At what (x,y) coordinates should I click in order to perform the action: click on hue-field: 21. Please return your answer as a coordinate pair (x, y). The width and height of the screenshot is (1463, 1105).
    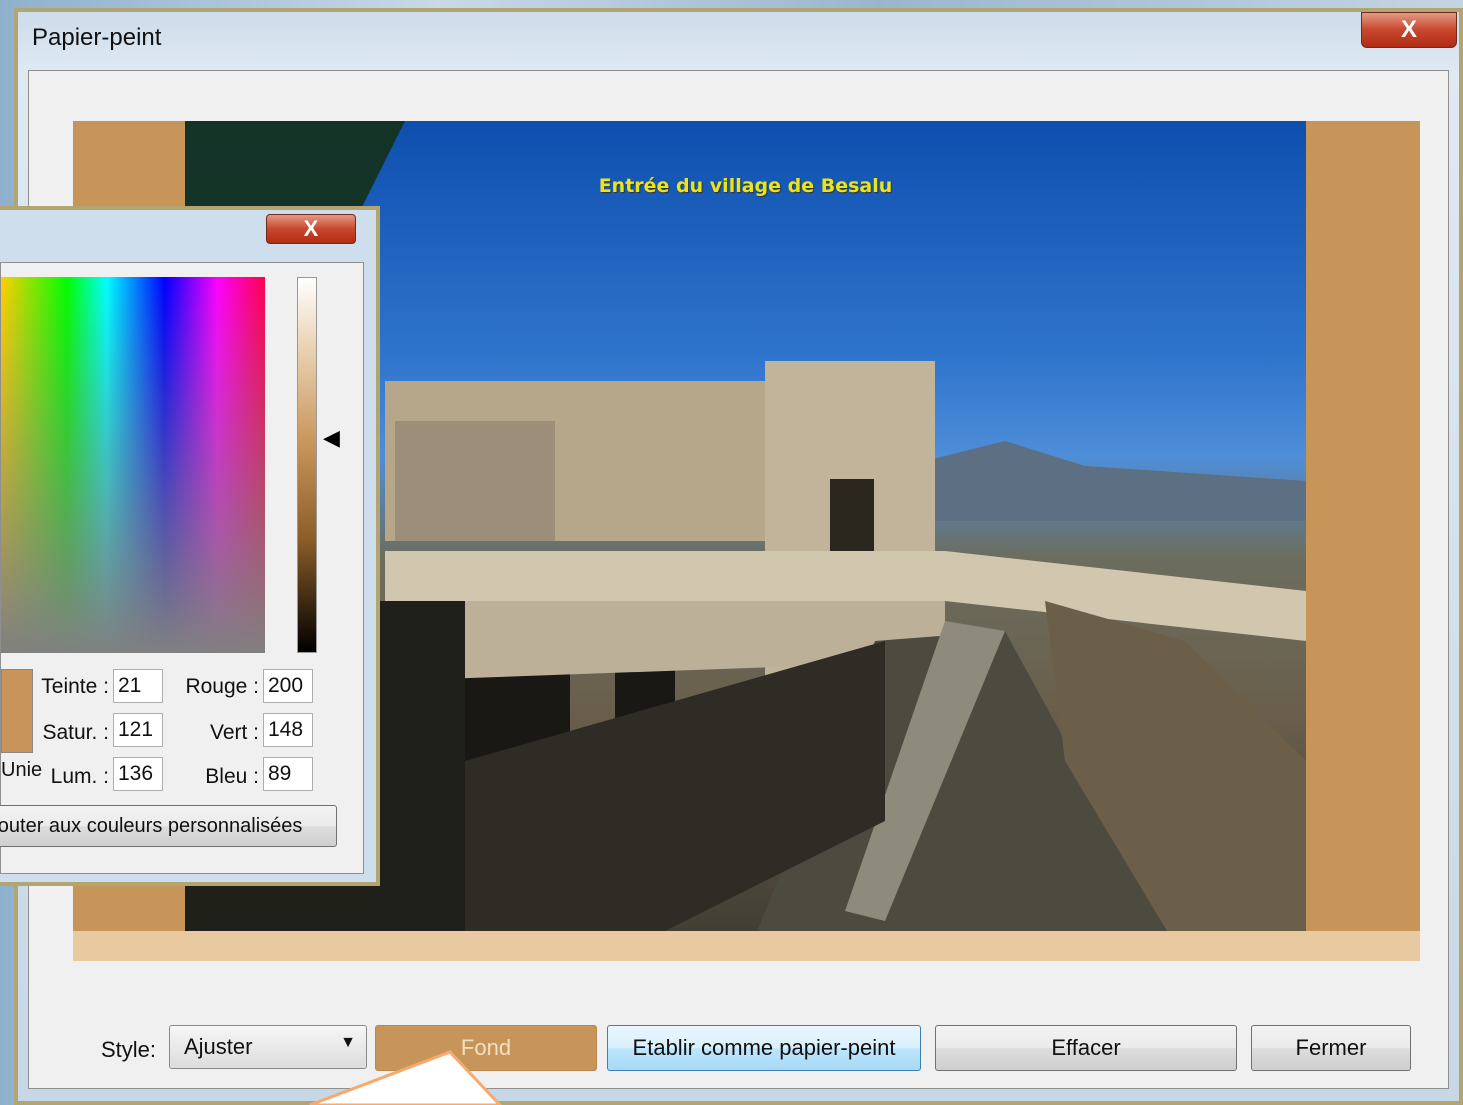
    Looking at the image, I should click on (138, 686).